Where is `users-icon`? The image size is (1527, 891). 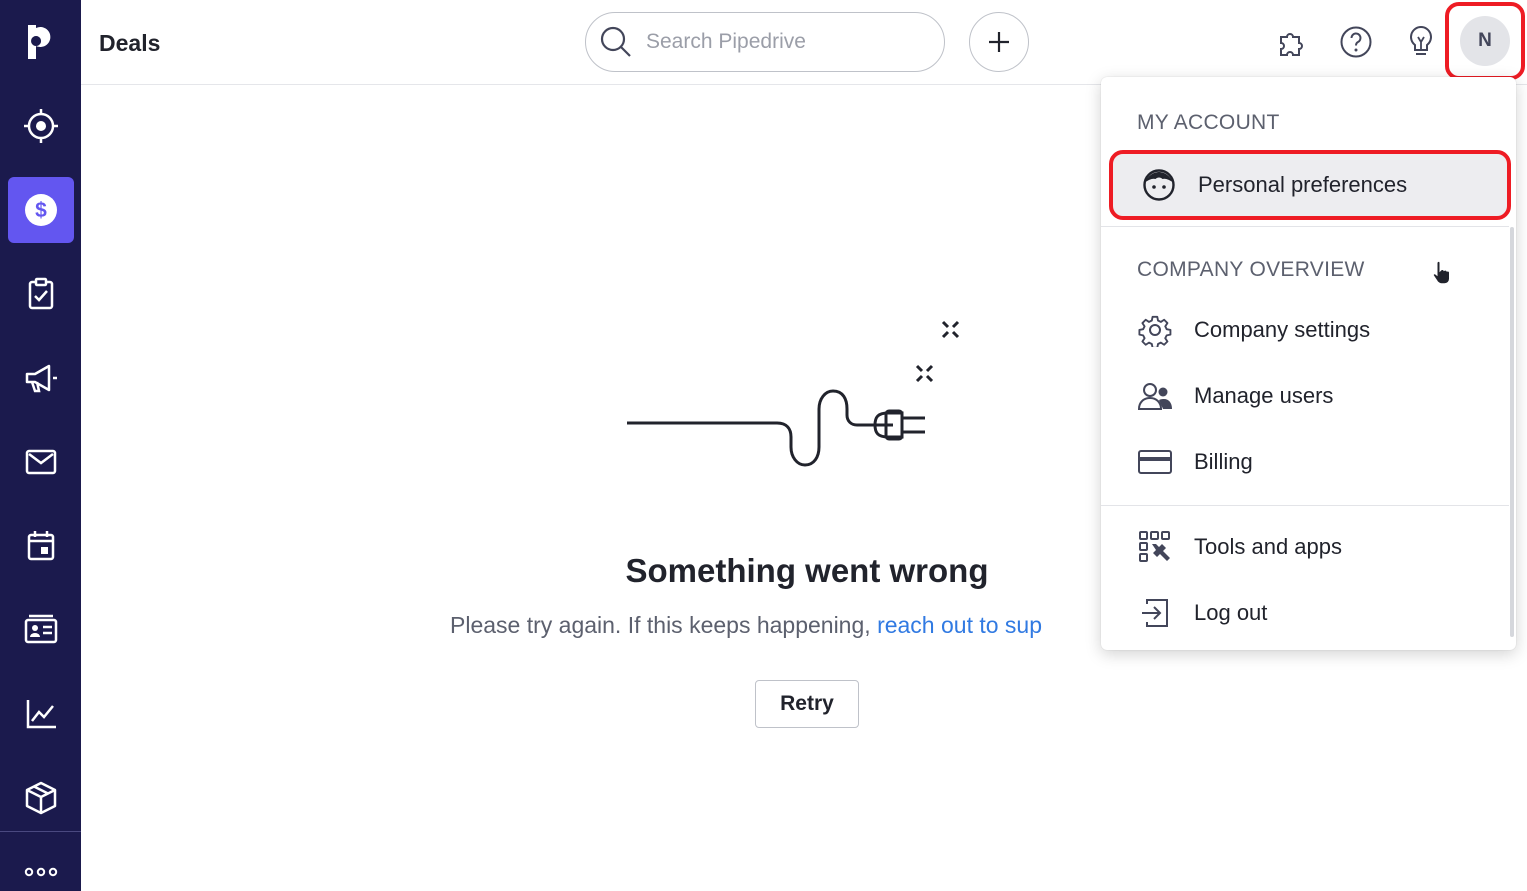
users-icon is located at coordinates (1154, 396).